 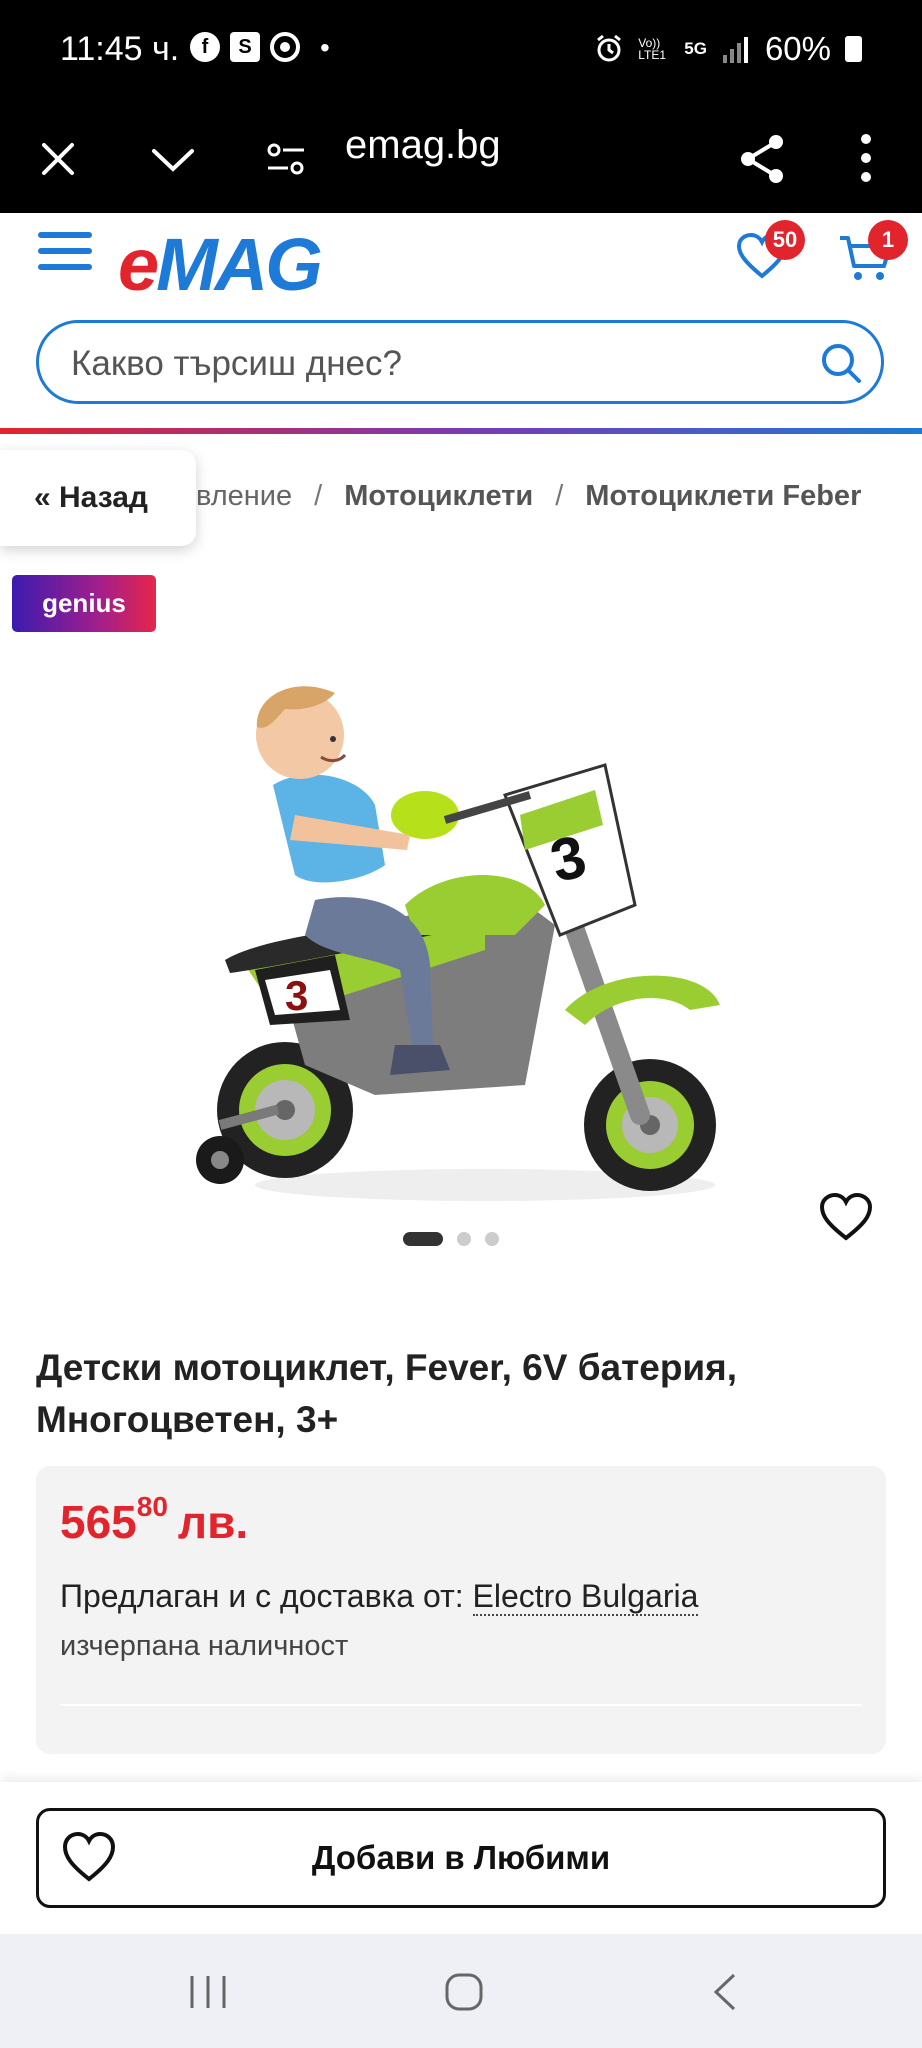 I want to click on search-bar, so click(x=460, y=362).